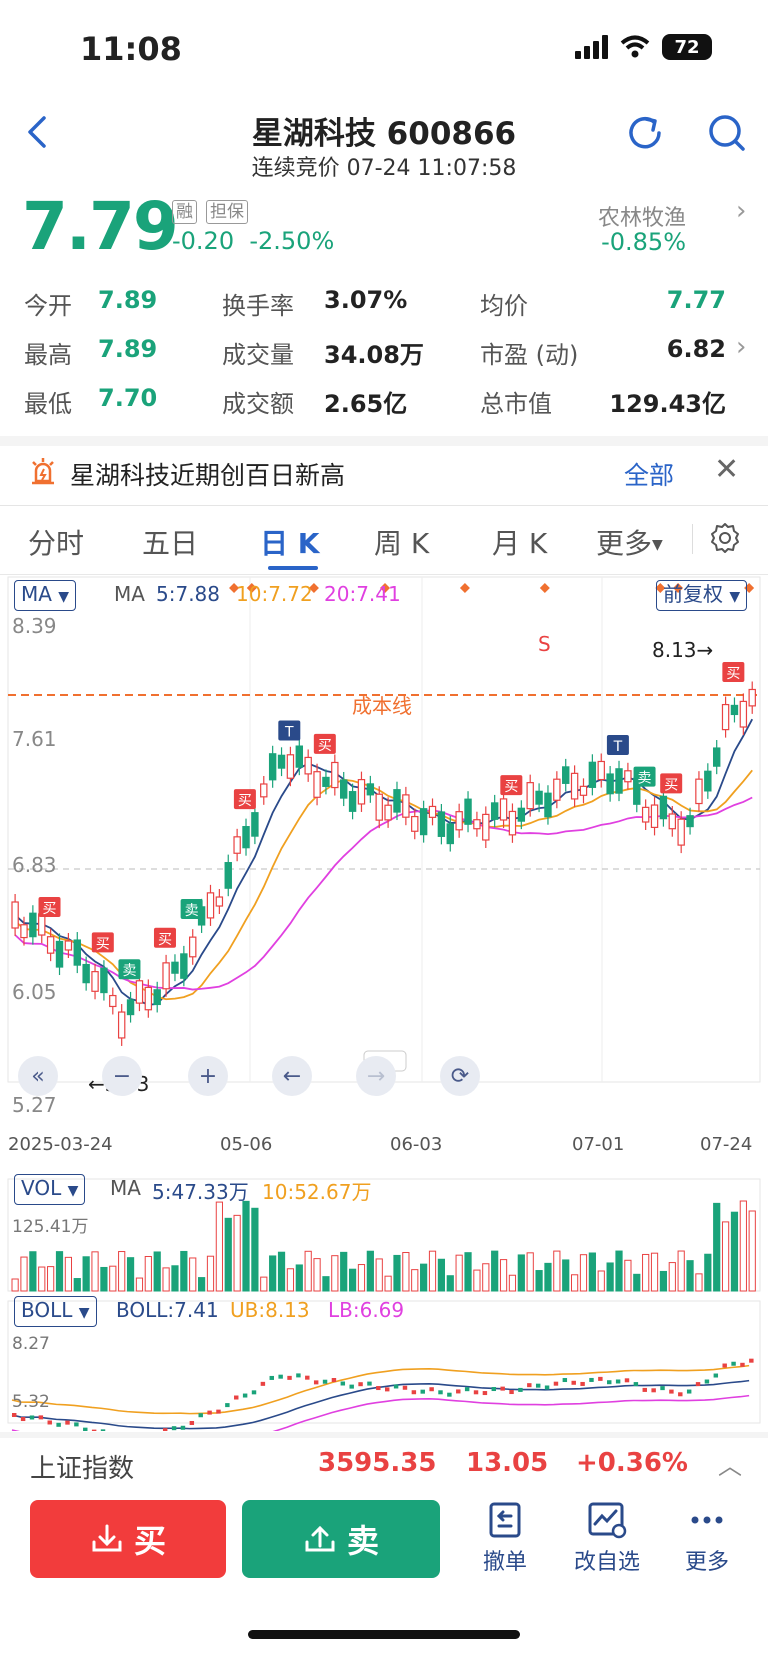 The height and width of the screenshot is (1663, 768). I want to click on tab-more: 更多▼, so click(629, 542).